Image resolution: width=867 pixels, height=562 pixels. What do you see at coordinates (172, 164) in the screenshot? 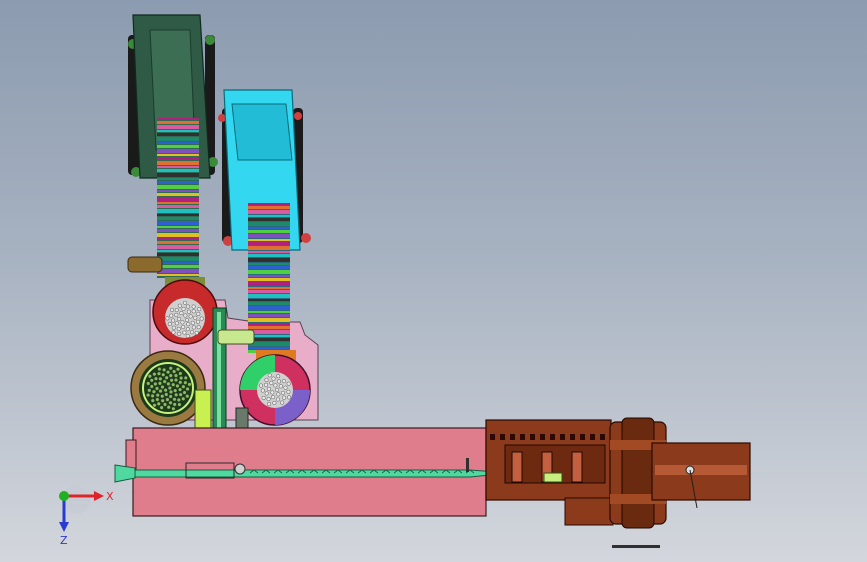
I see `left-hopper-assembly` at bounding box center [172, 164].